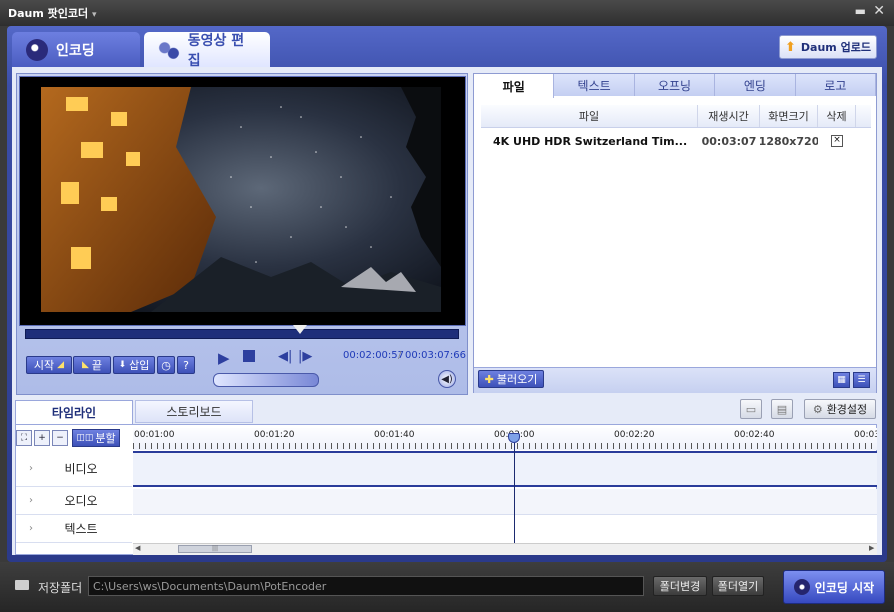  I want to click on scroll-right-icon: ▶, so click(871, 548).